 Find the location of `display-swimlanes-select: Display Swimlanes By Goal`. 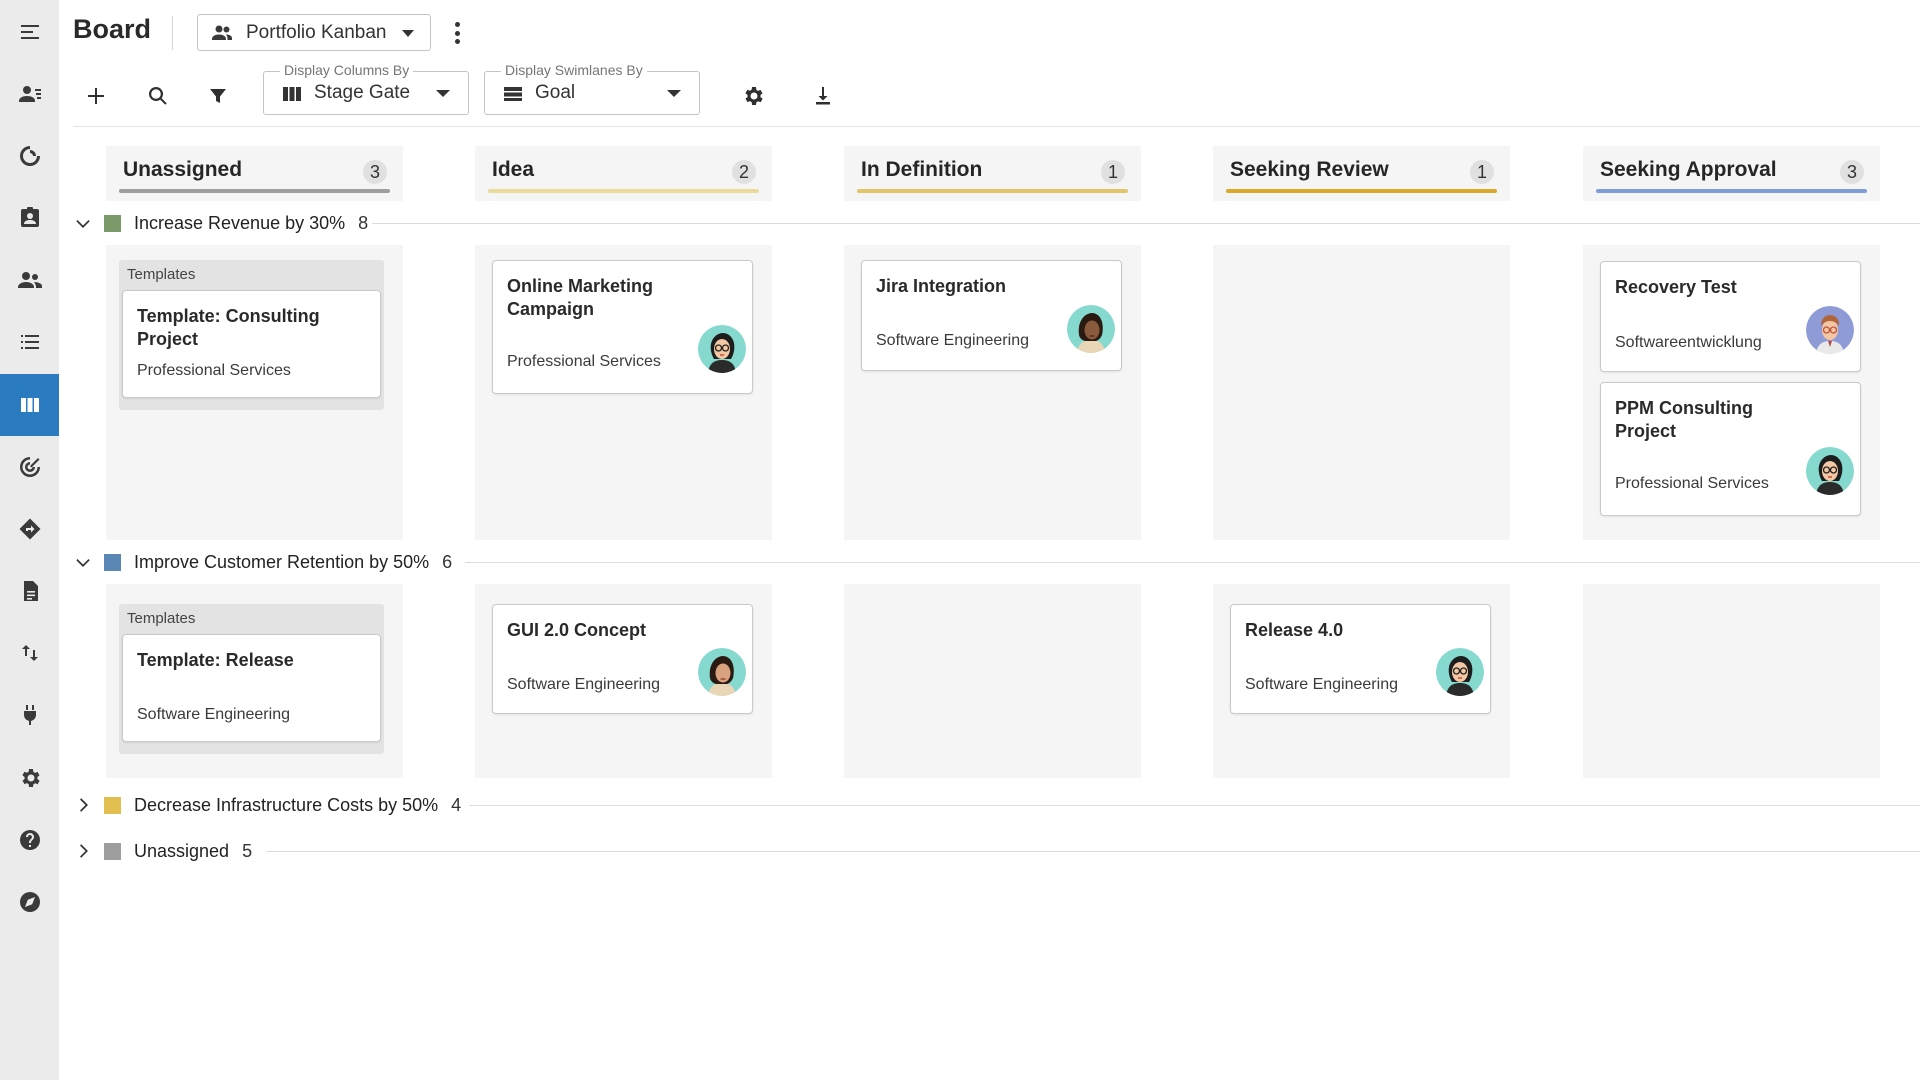

display-swimlanes-select: Display Swimlanes By Goal is located at coordinates (592, 88).